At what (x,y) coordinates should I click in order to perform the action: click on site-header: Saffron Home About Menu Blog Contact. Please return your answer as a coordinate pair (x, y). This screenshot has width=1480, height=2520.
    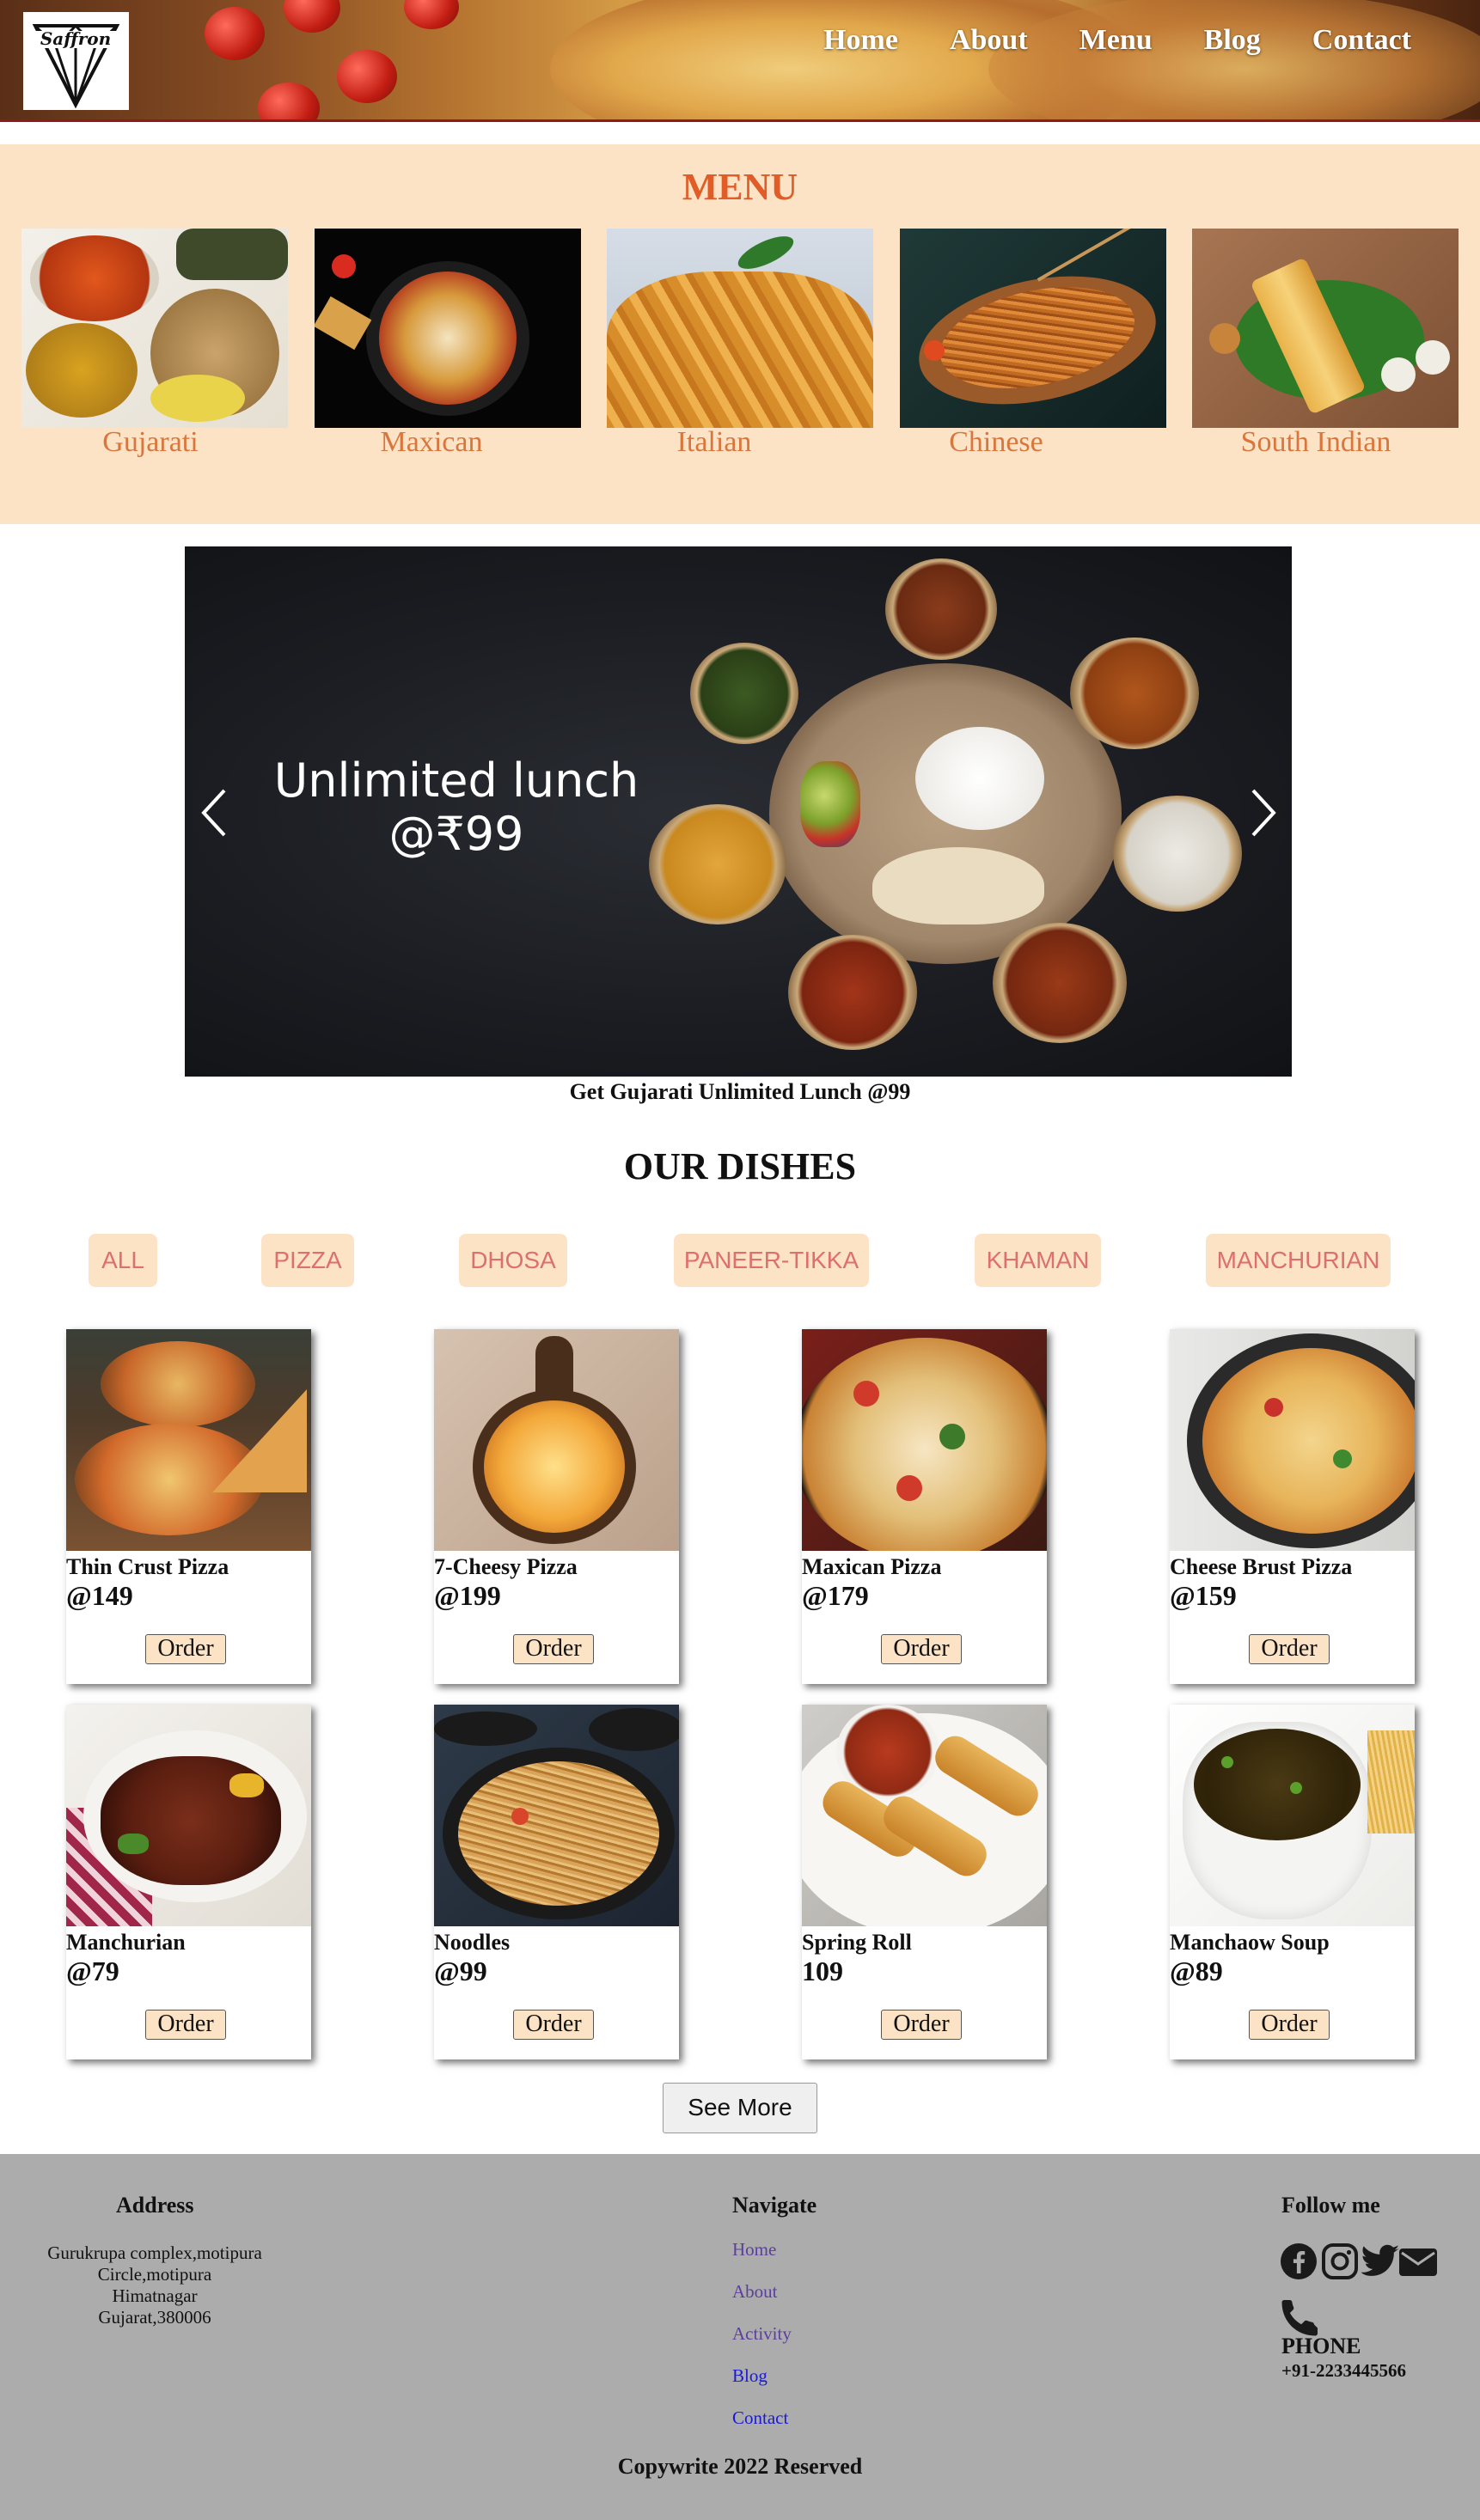
    Looking at the image, I should click on (740, 61).